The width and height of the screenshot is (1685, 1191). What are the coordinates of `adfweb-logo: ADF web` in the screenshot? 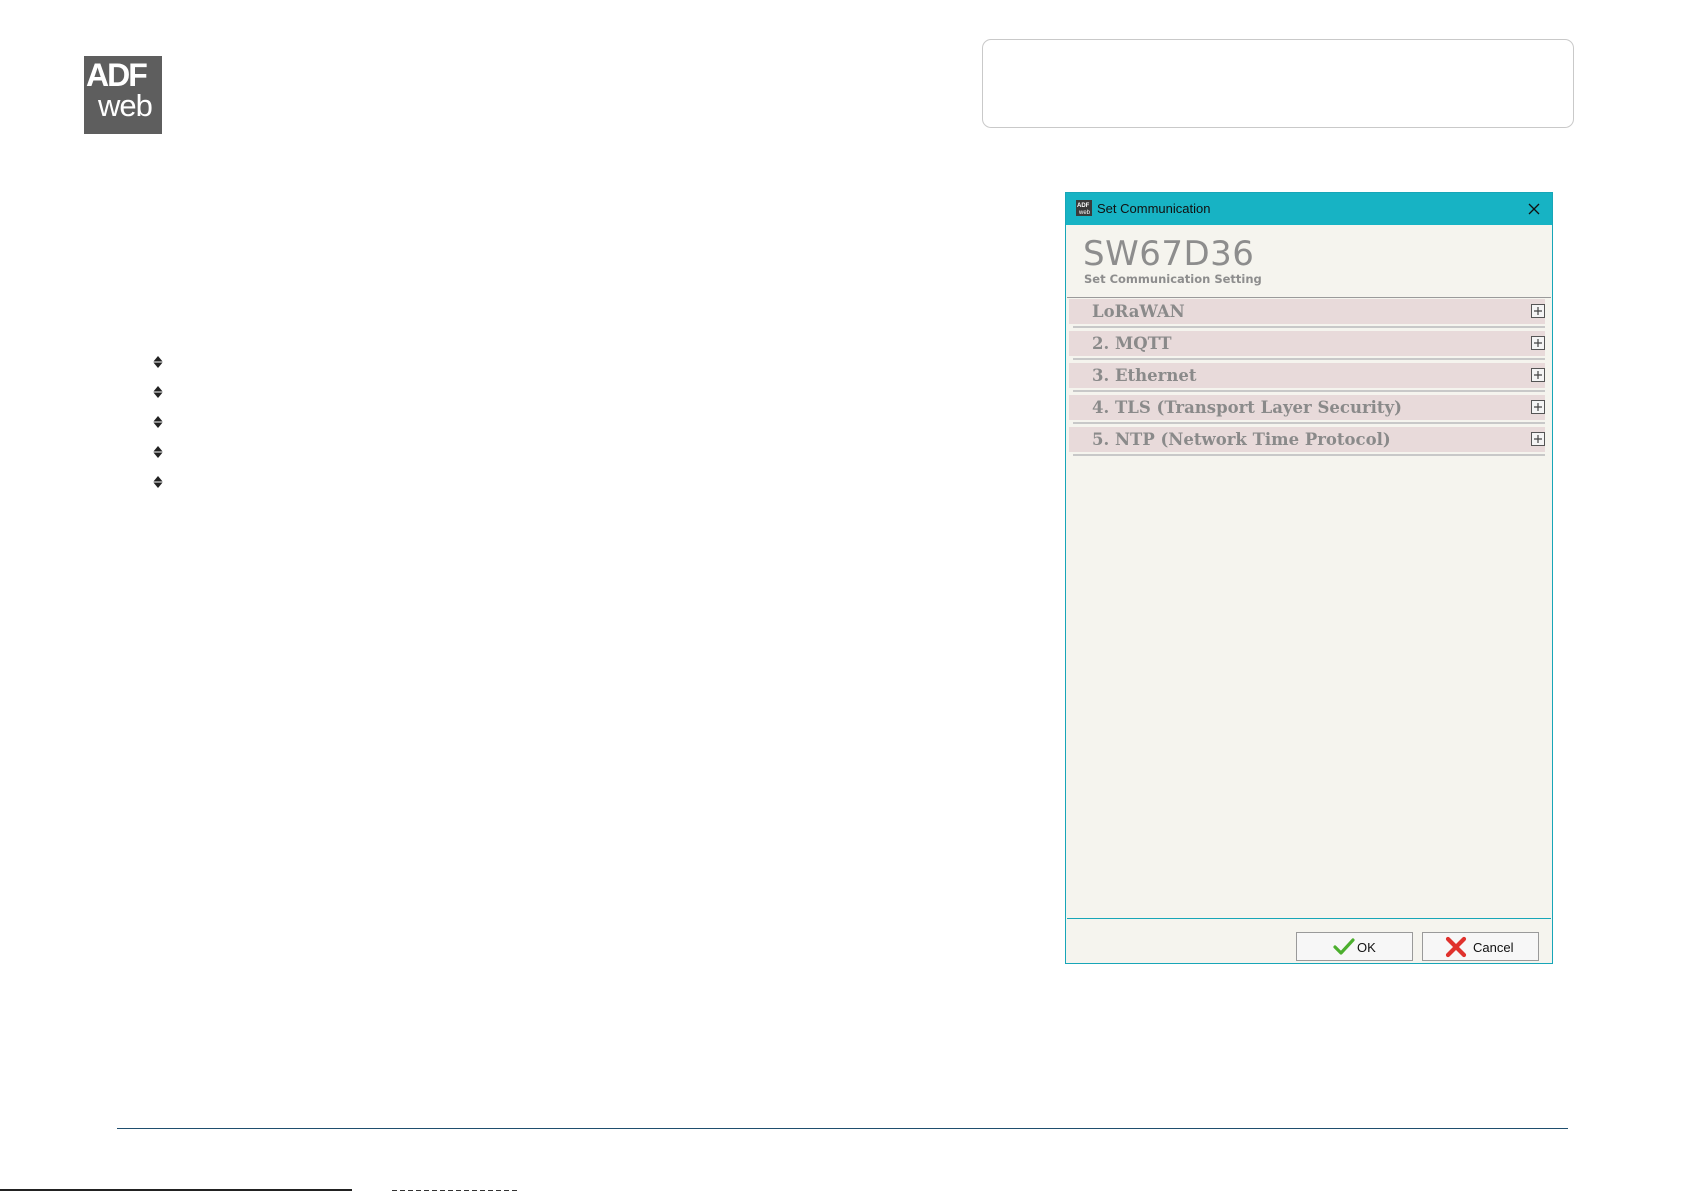 It's located at (123, 95).